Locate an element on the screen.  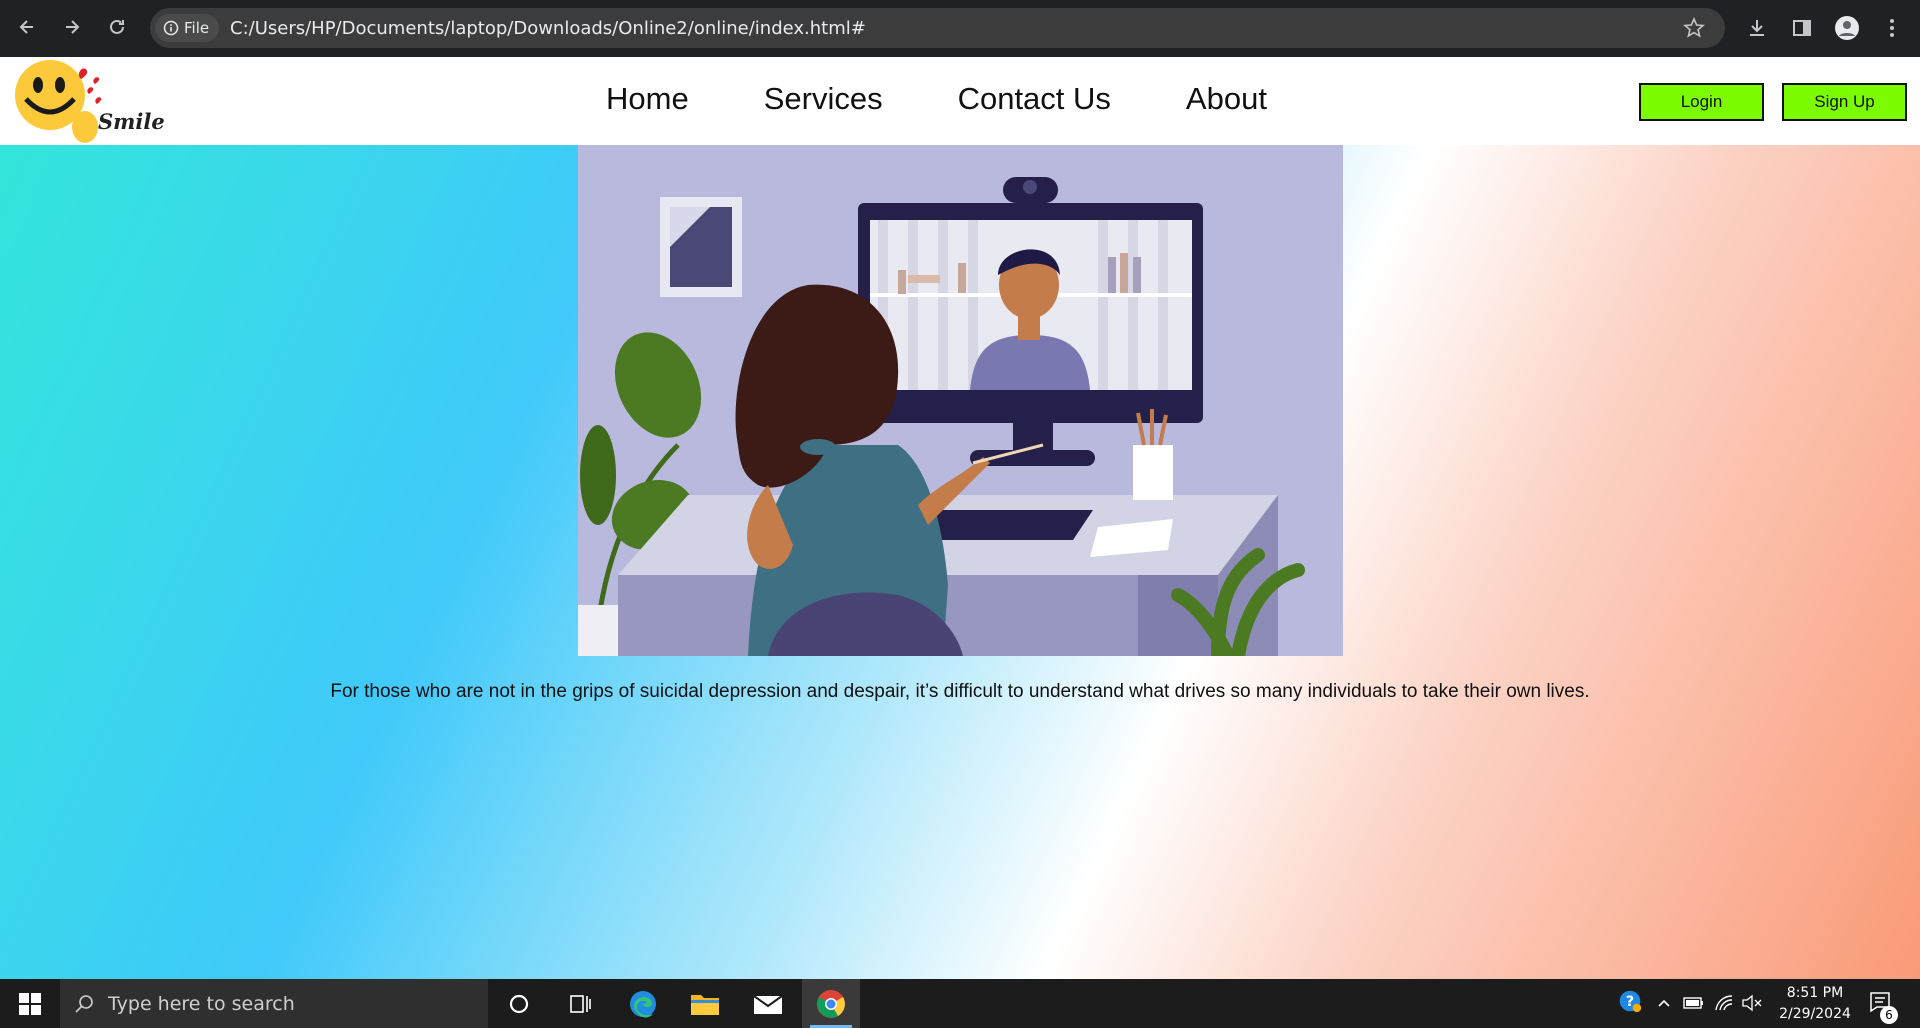
chrome-taskbar-icon is located at coordinates (831, 1003).